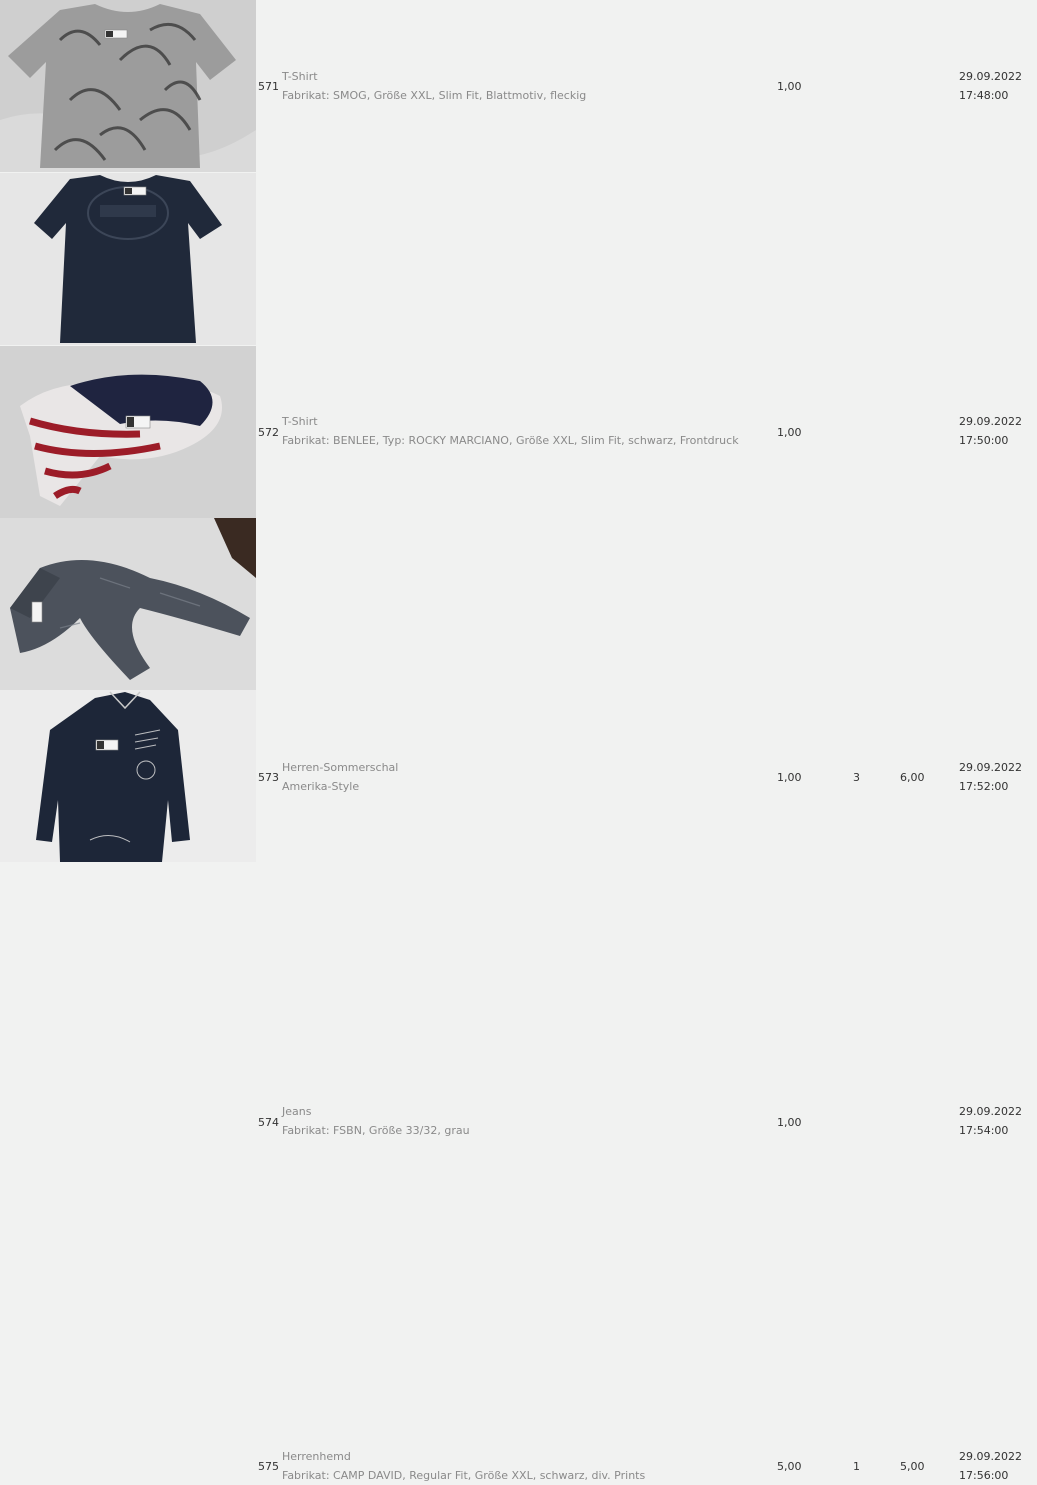 The image size is (1037, 1485). I want to click on item-photo-jeans, so click(128, 604).